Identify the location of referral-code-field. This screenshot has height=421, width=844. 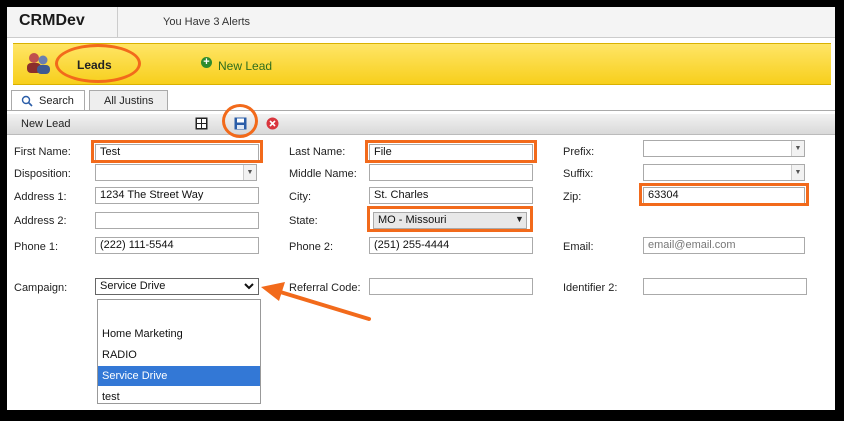
(451, 286).